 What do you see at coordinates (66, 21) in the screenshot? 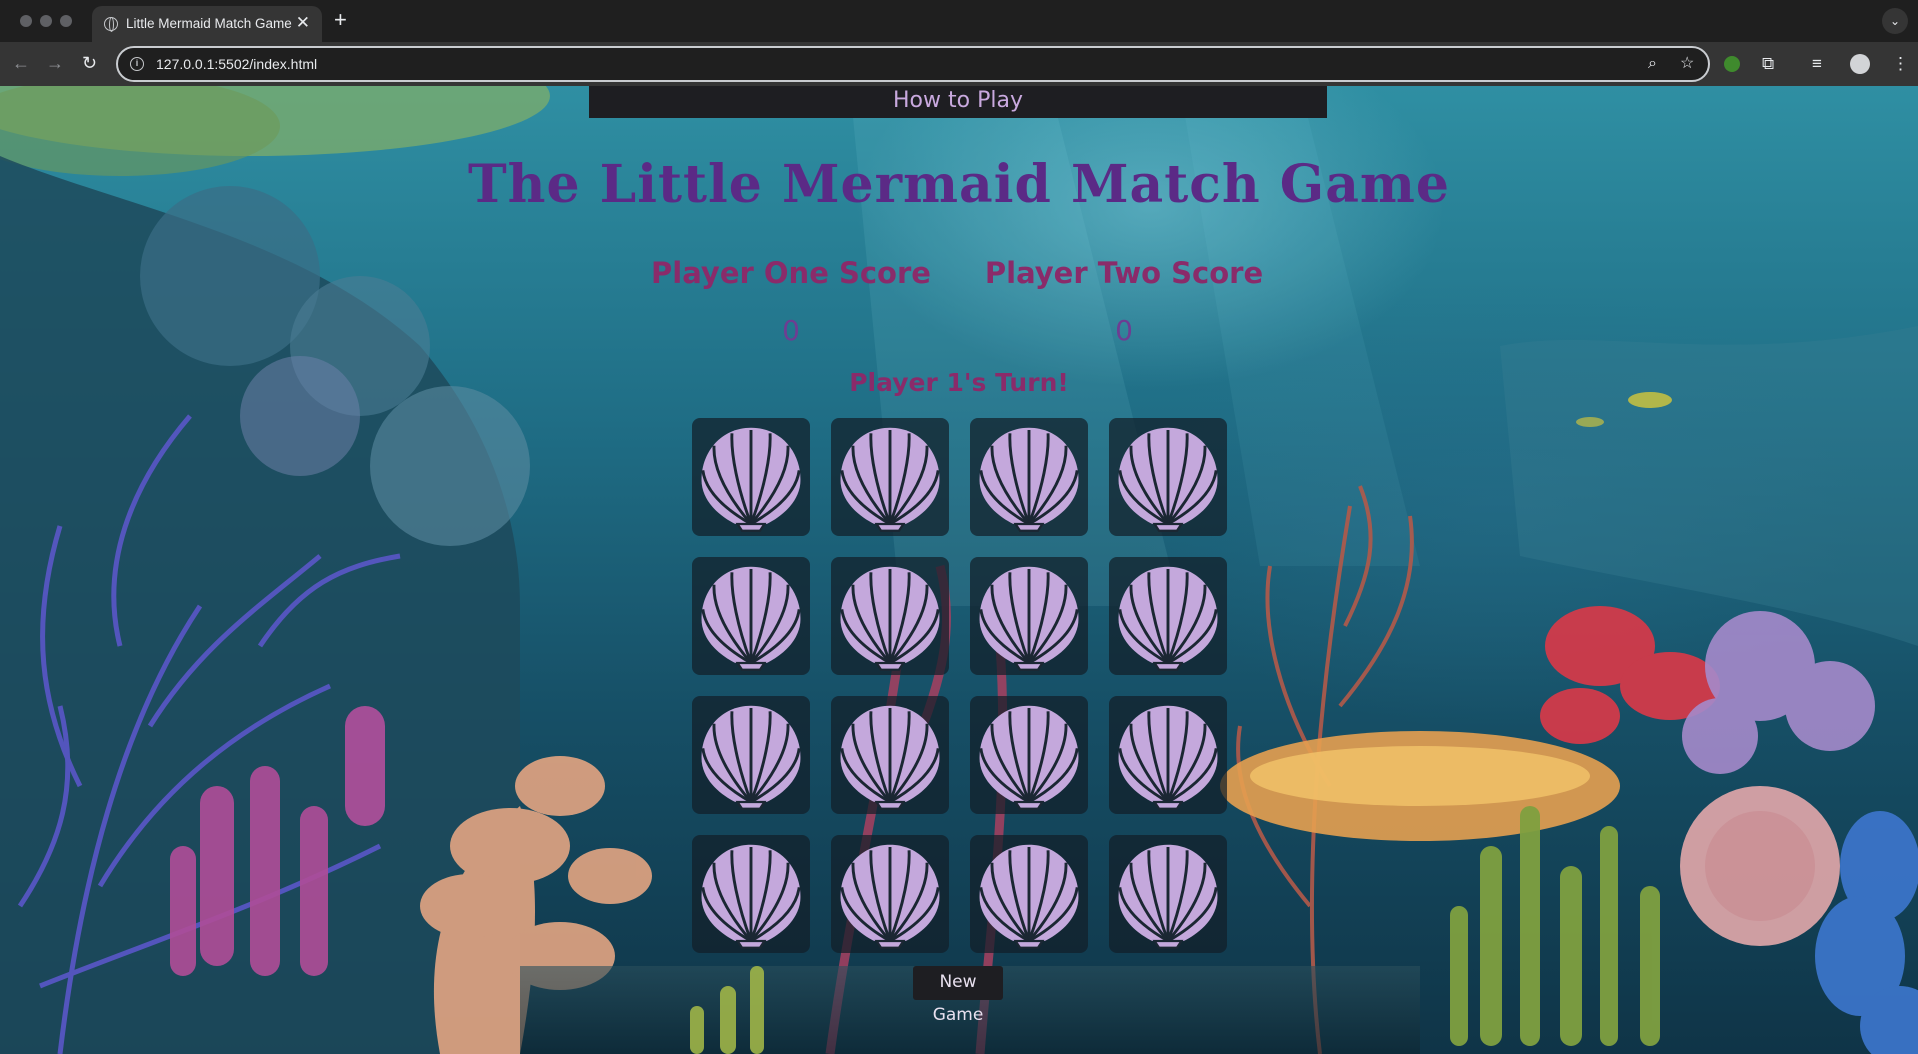
I see `window-zoom-dot` at bounding box center [66, 21].